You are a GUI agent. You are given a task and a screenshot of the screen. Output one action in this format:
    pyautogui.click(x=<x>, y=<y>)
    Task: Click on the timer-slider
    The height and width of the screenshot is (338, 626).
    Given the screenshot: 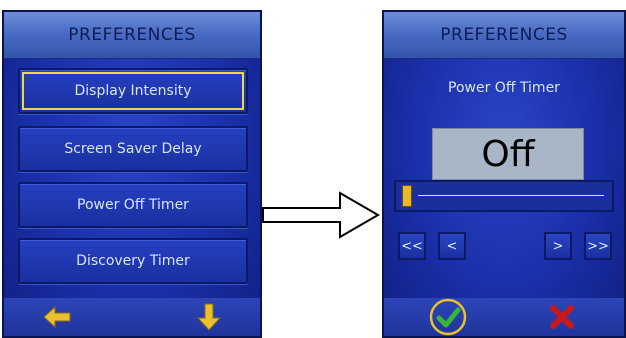 What is the action you would take?
    pyautogui.click(x=504, y=196)
    